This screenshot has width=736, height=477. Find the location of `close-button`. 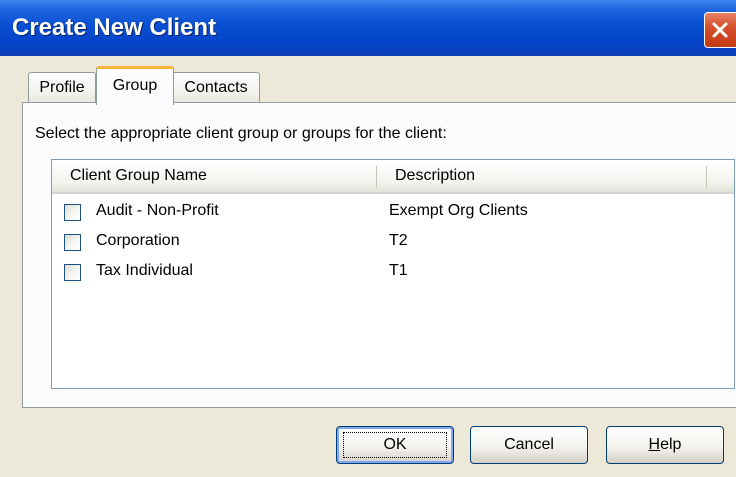

close-button is located at coordinates (720, 30).